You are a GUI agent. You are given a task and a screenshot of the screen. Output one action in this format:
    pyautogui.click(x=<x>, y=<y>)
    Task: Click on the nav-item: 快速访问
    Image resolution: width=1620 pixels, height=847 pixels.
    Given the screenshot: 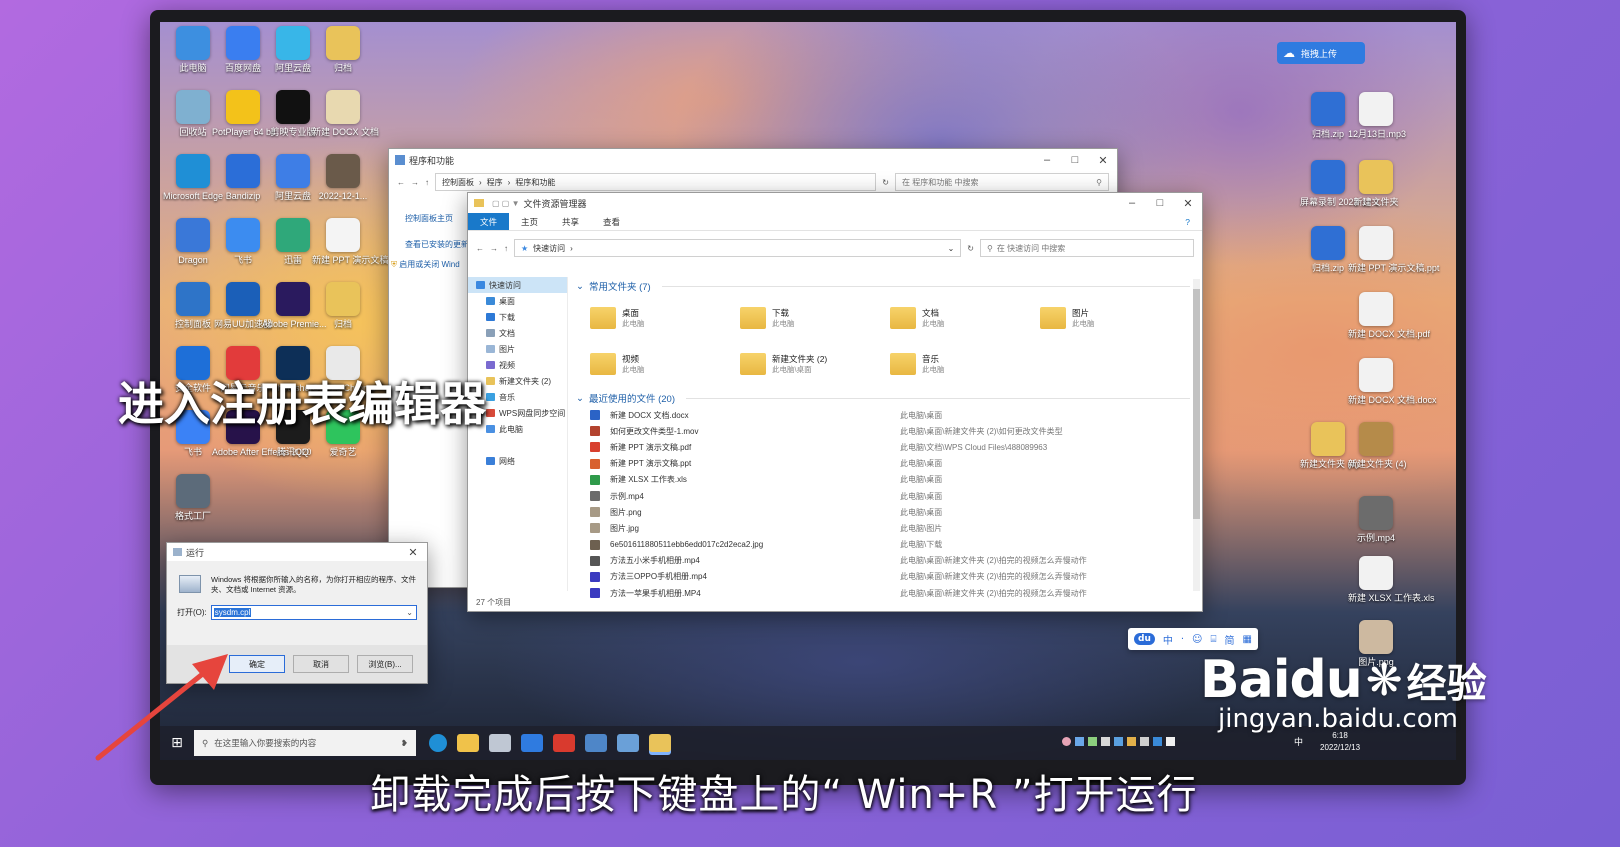 What is the action you would take?
    pyautogui.click(x=517, y=285)
    